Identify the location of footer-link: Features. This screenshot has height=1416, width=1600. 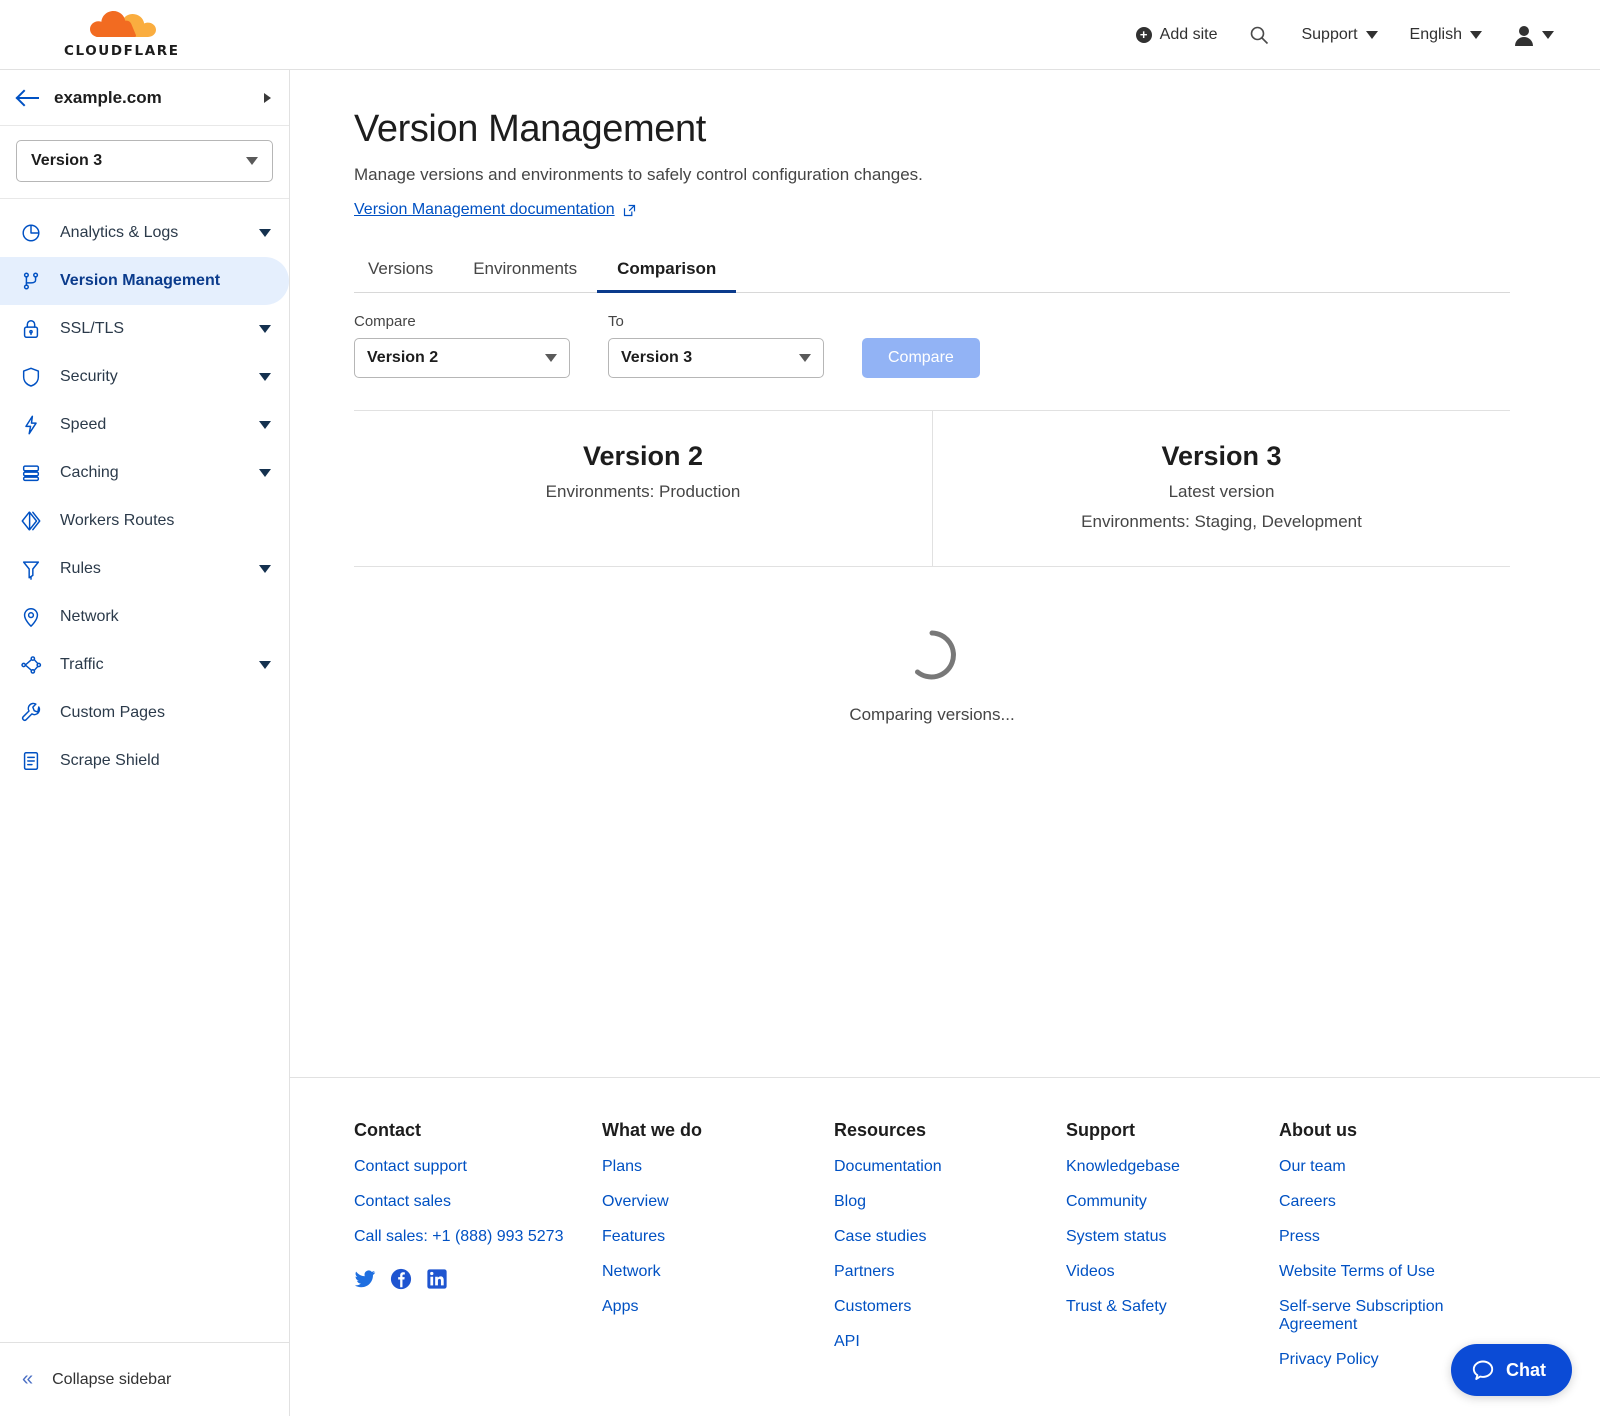
(710, 1237).